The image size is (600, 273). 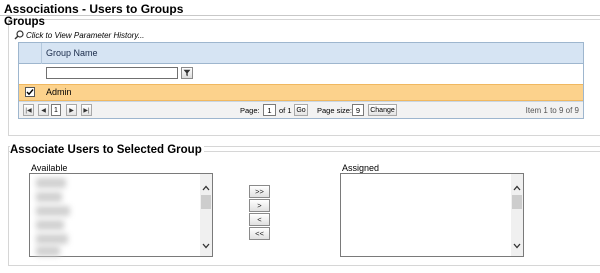 I want to click on group-name-filter-input, so click(x=112, y=73).